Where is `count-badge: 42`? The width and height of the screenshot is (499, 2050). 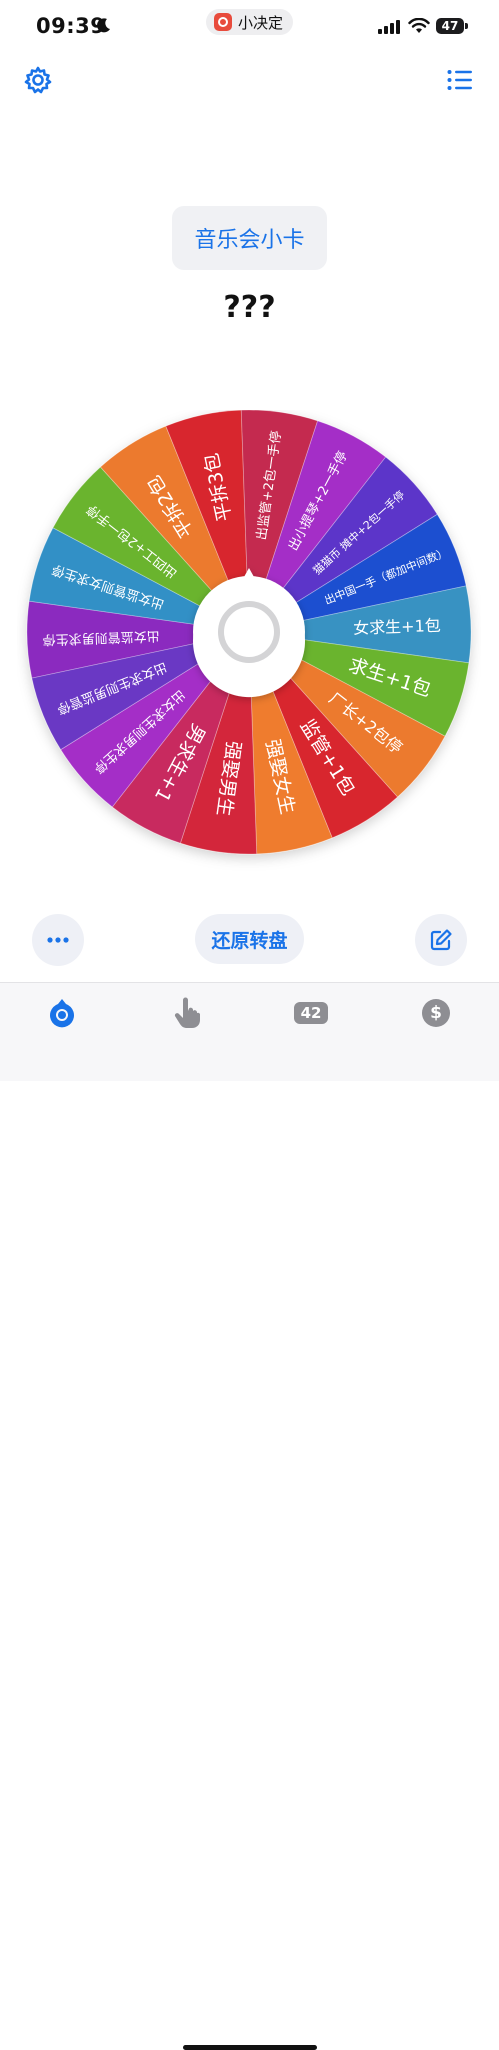
count-badge: 42 is located at coordinates (311, 1013).